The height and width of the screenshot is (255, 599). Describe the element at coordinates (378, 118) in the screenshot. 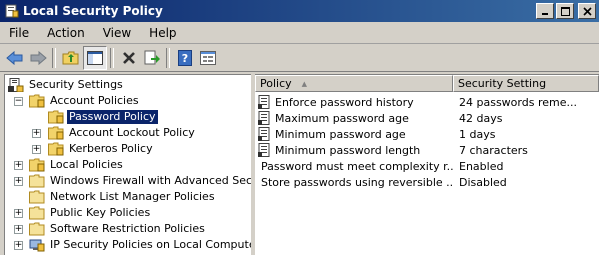

I see `list-row: Maximum password age 42 days` at that location.